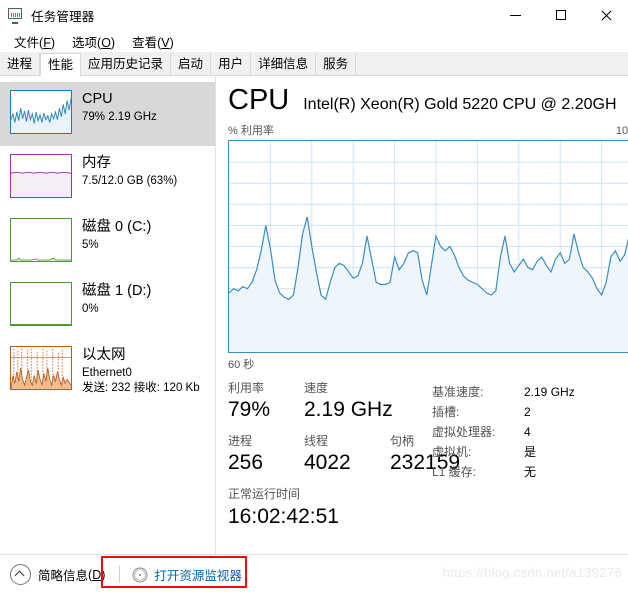  What do you see at coordinates (90, 245) in the screenshot?
I see `sidebar-disk0-sub: 5%` at bounding box center [90, 245].